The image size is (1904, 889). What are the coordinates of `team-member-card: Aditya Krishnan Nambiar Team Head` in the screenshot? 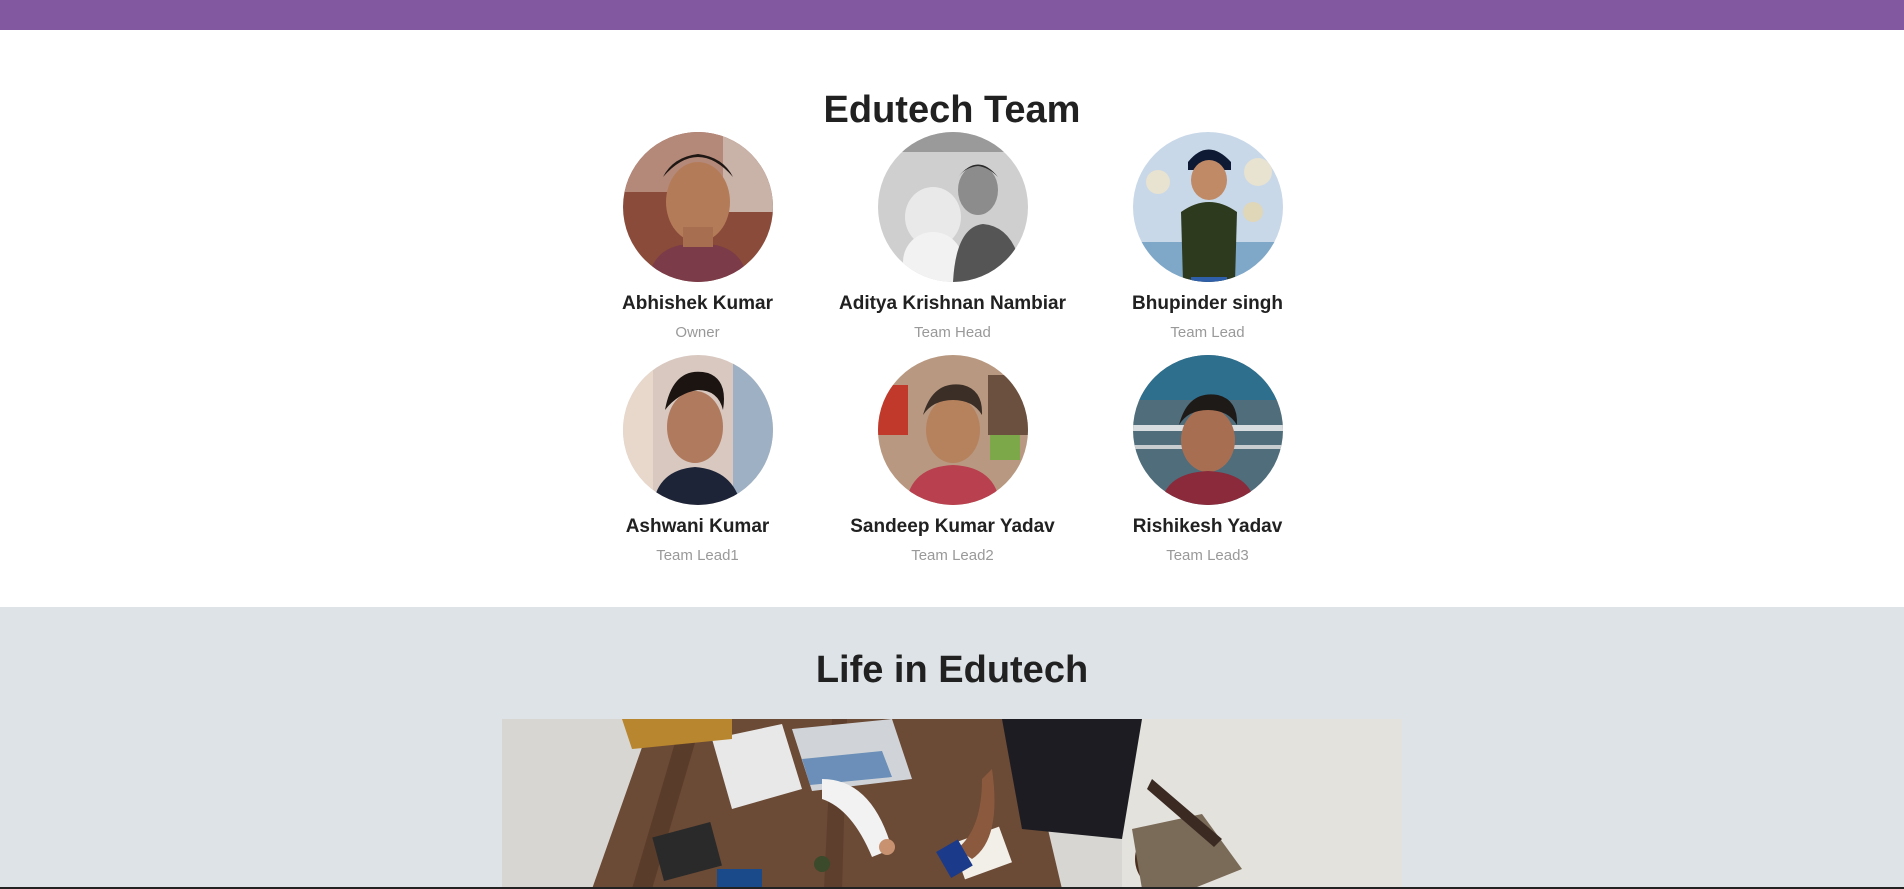 It's located at (952, 243).